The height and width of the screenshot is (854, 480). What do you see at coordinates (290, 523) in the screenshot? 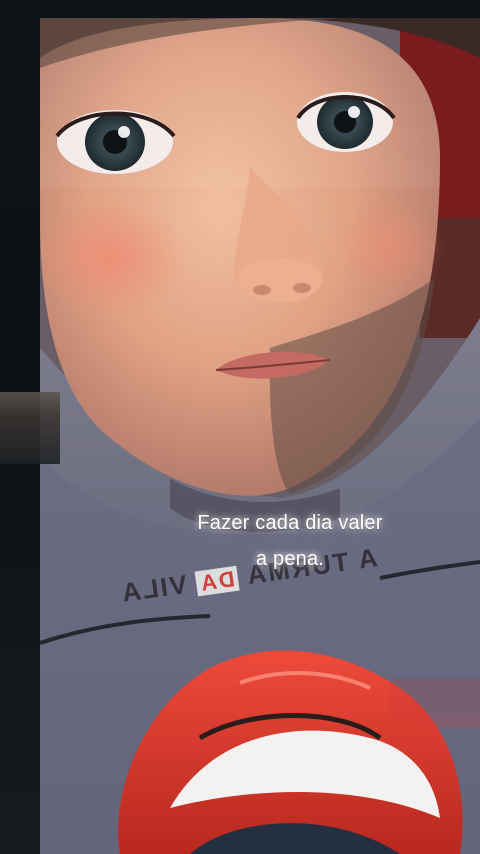
I see `caption-line-1: Fazer cada dia valer` at bounding box center [290, 523].